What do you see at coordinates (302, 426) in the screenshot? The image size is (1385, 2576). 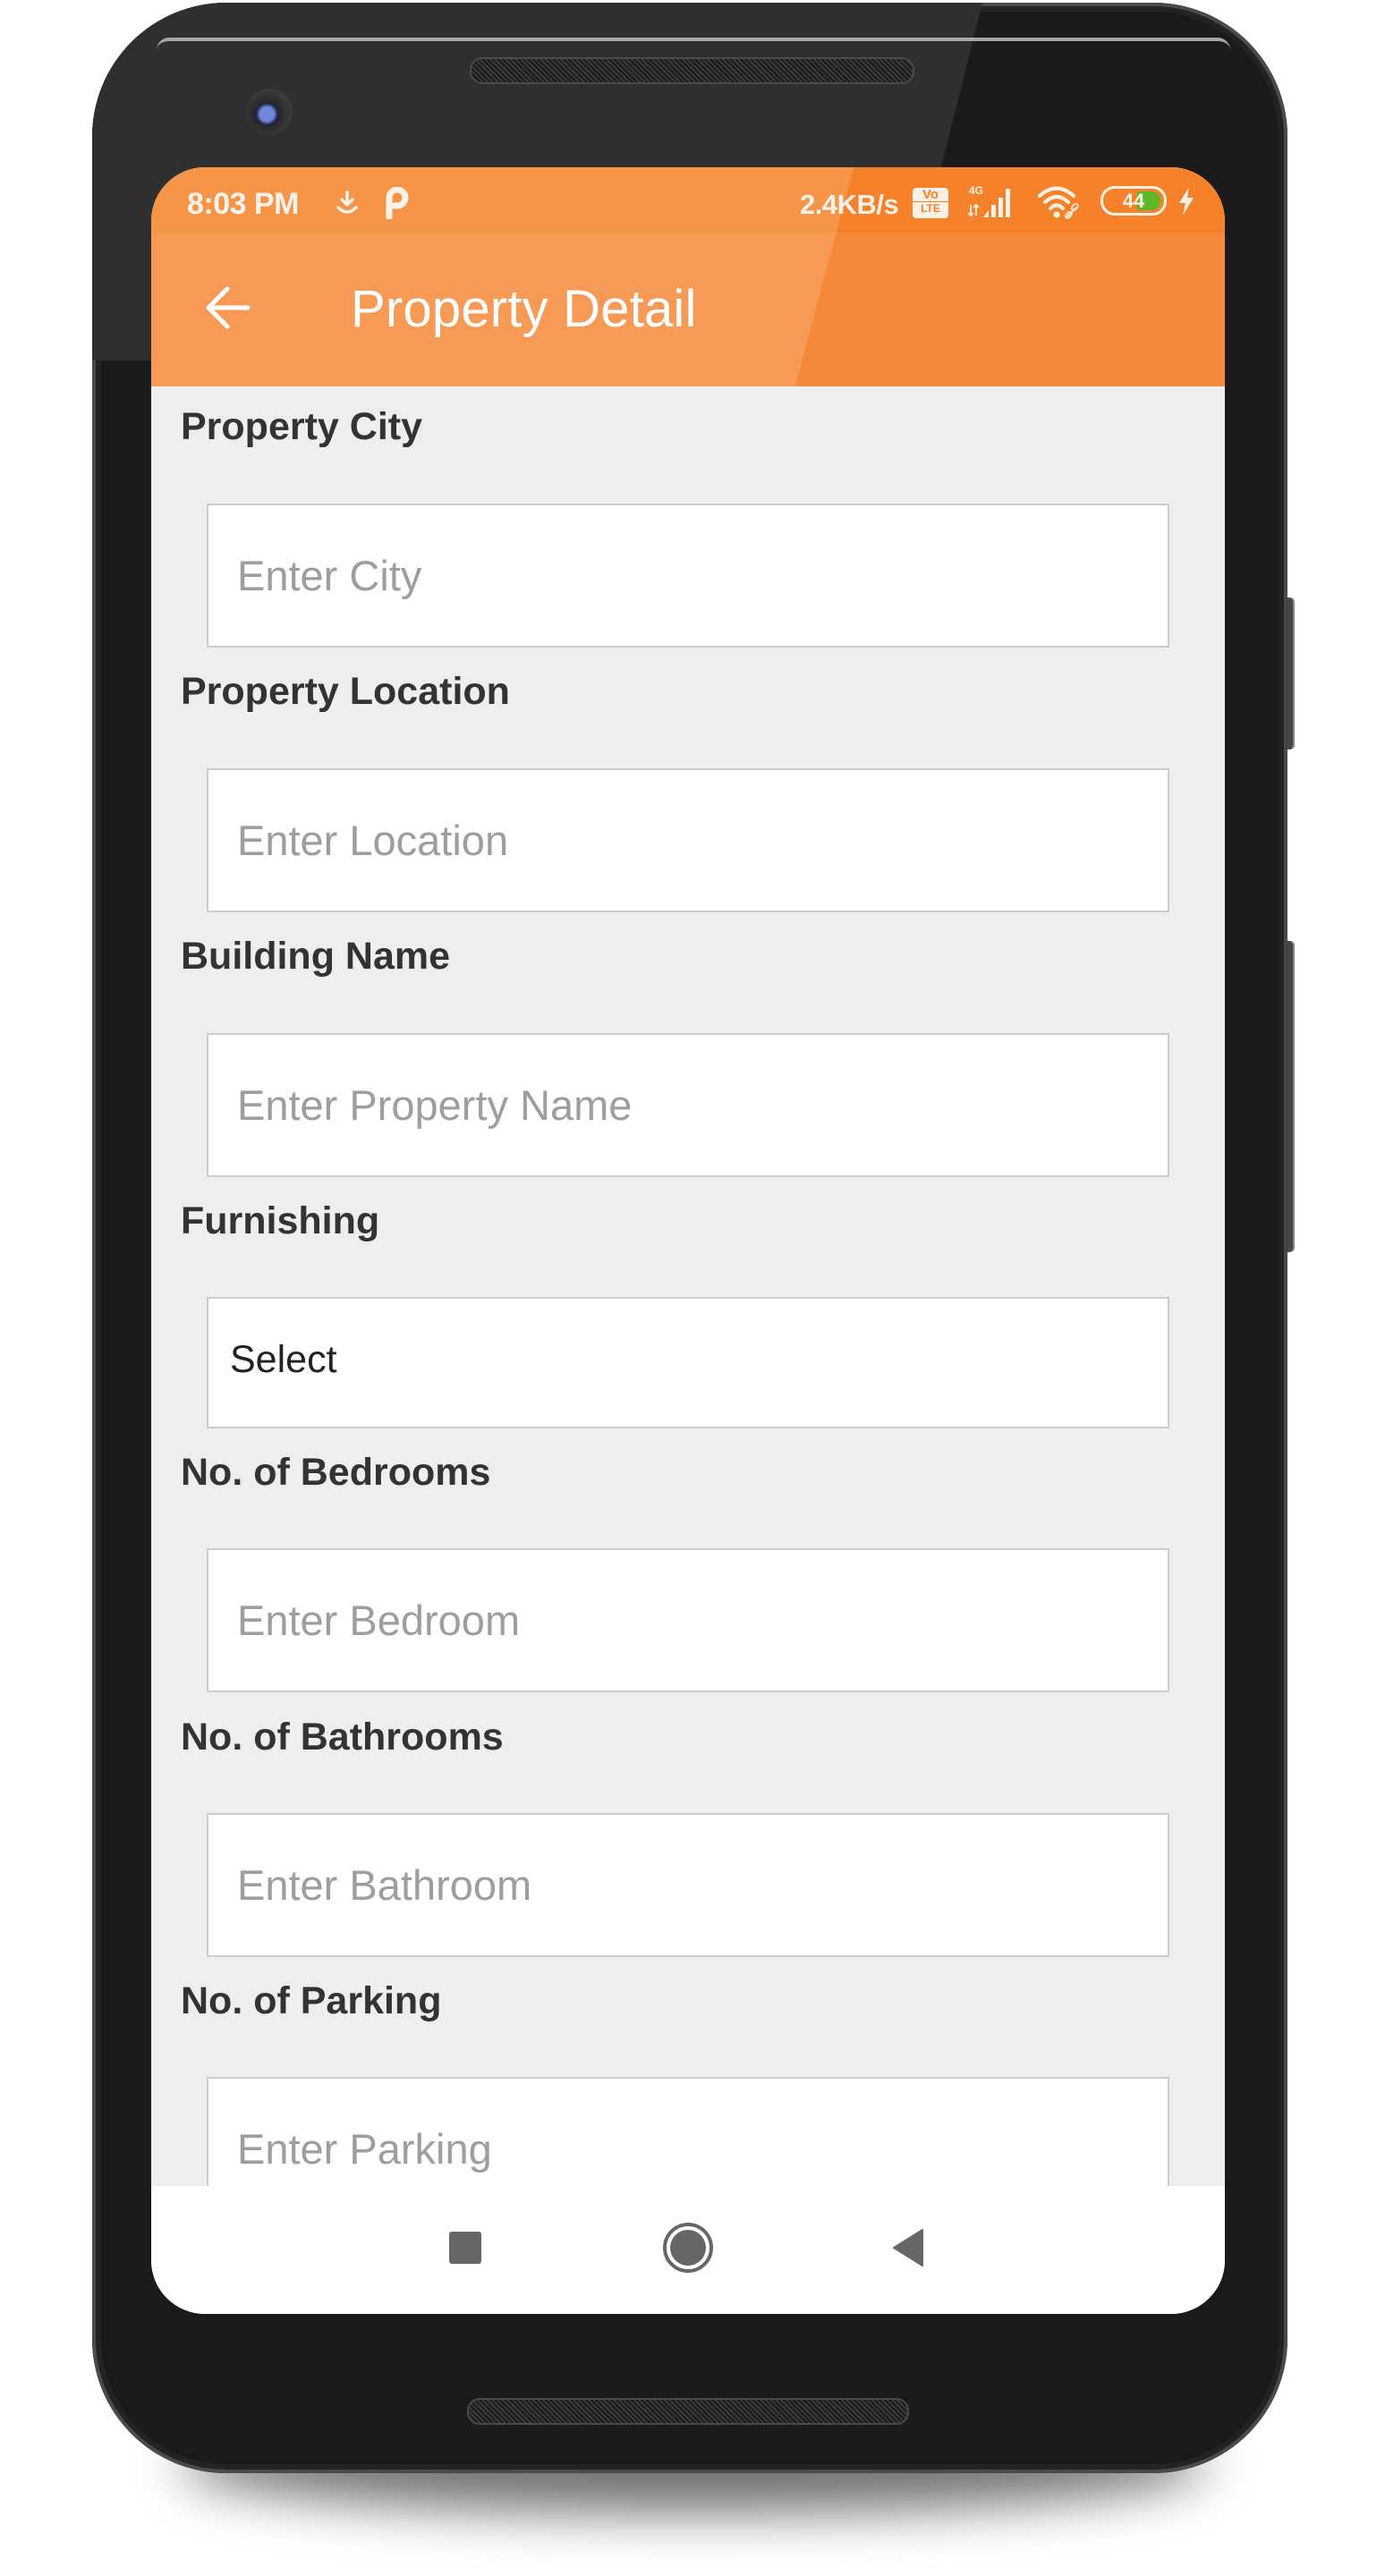 I see `field-label: Property City` at bounding box center [302, 426].